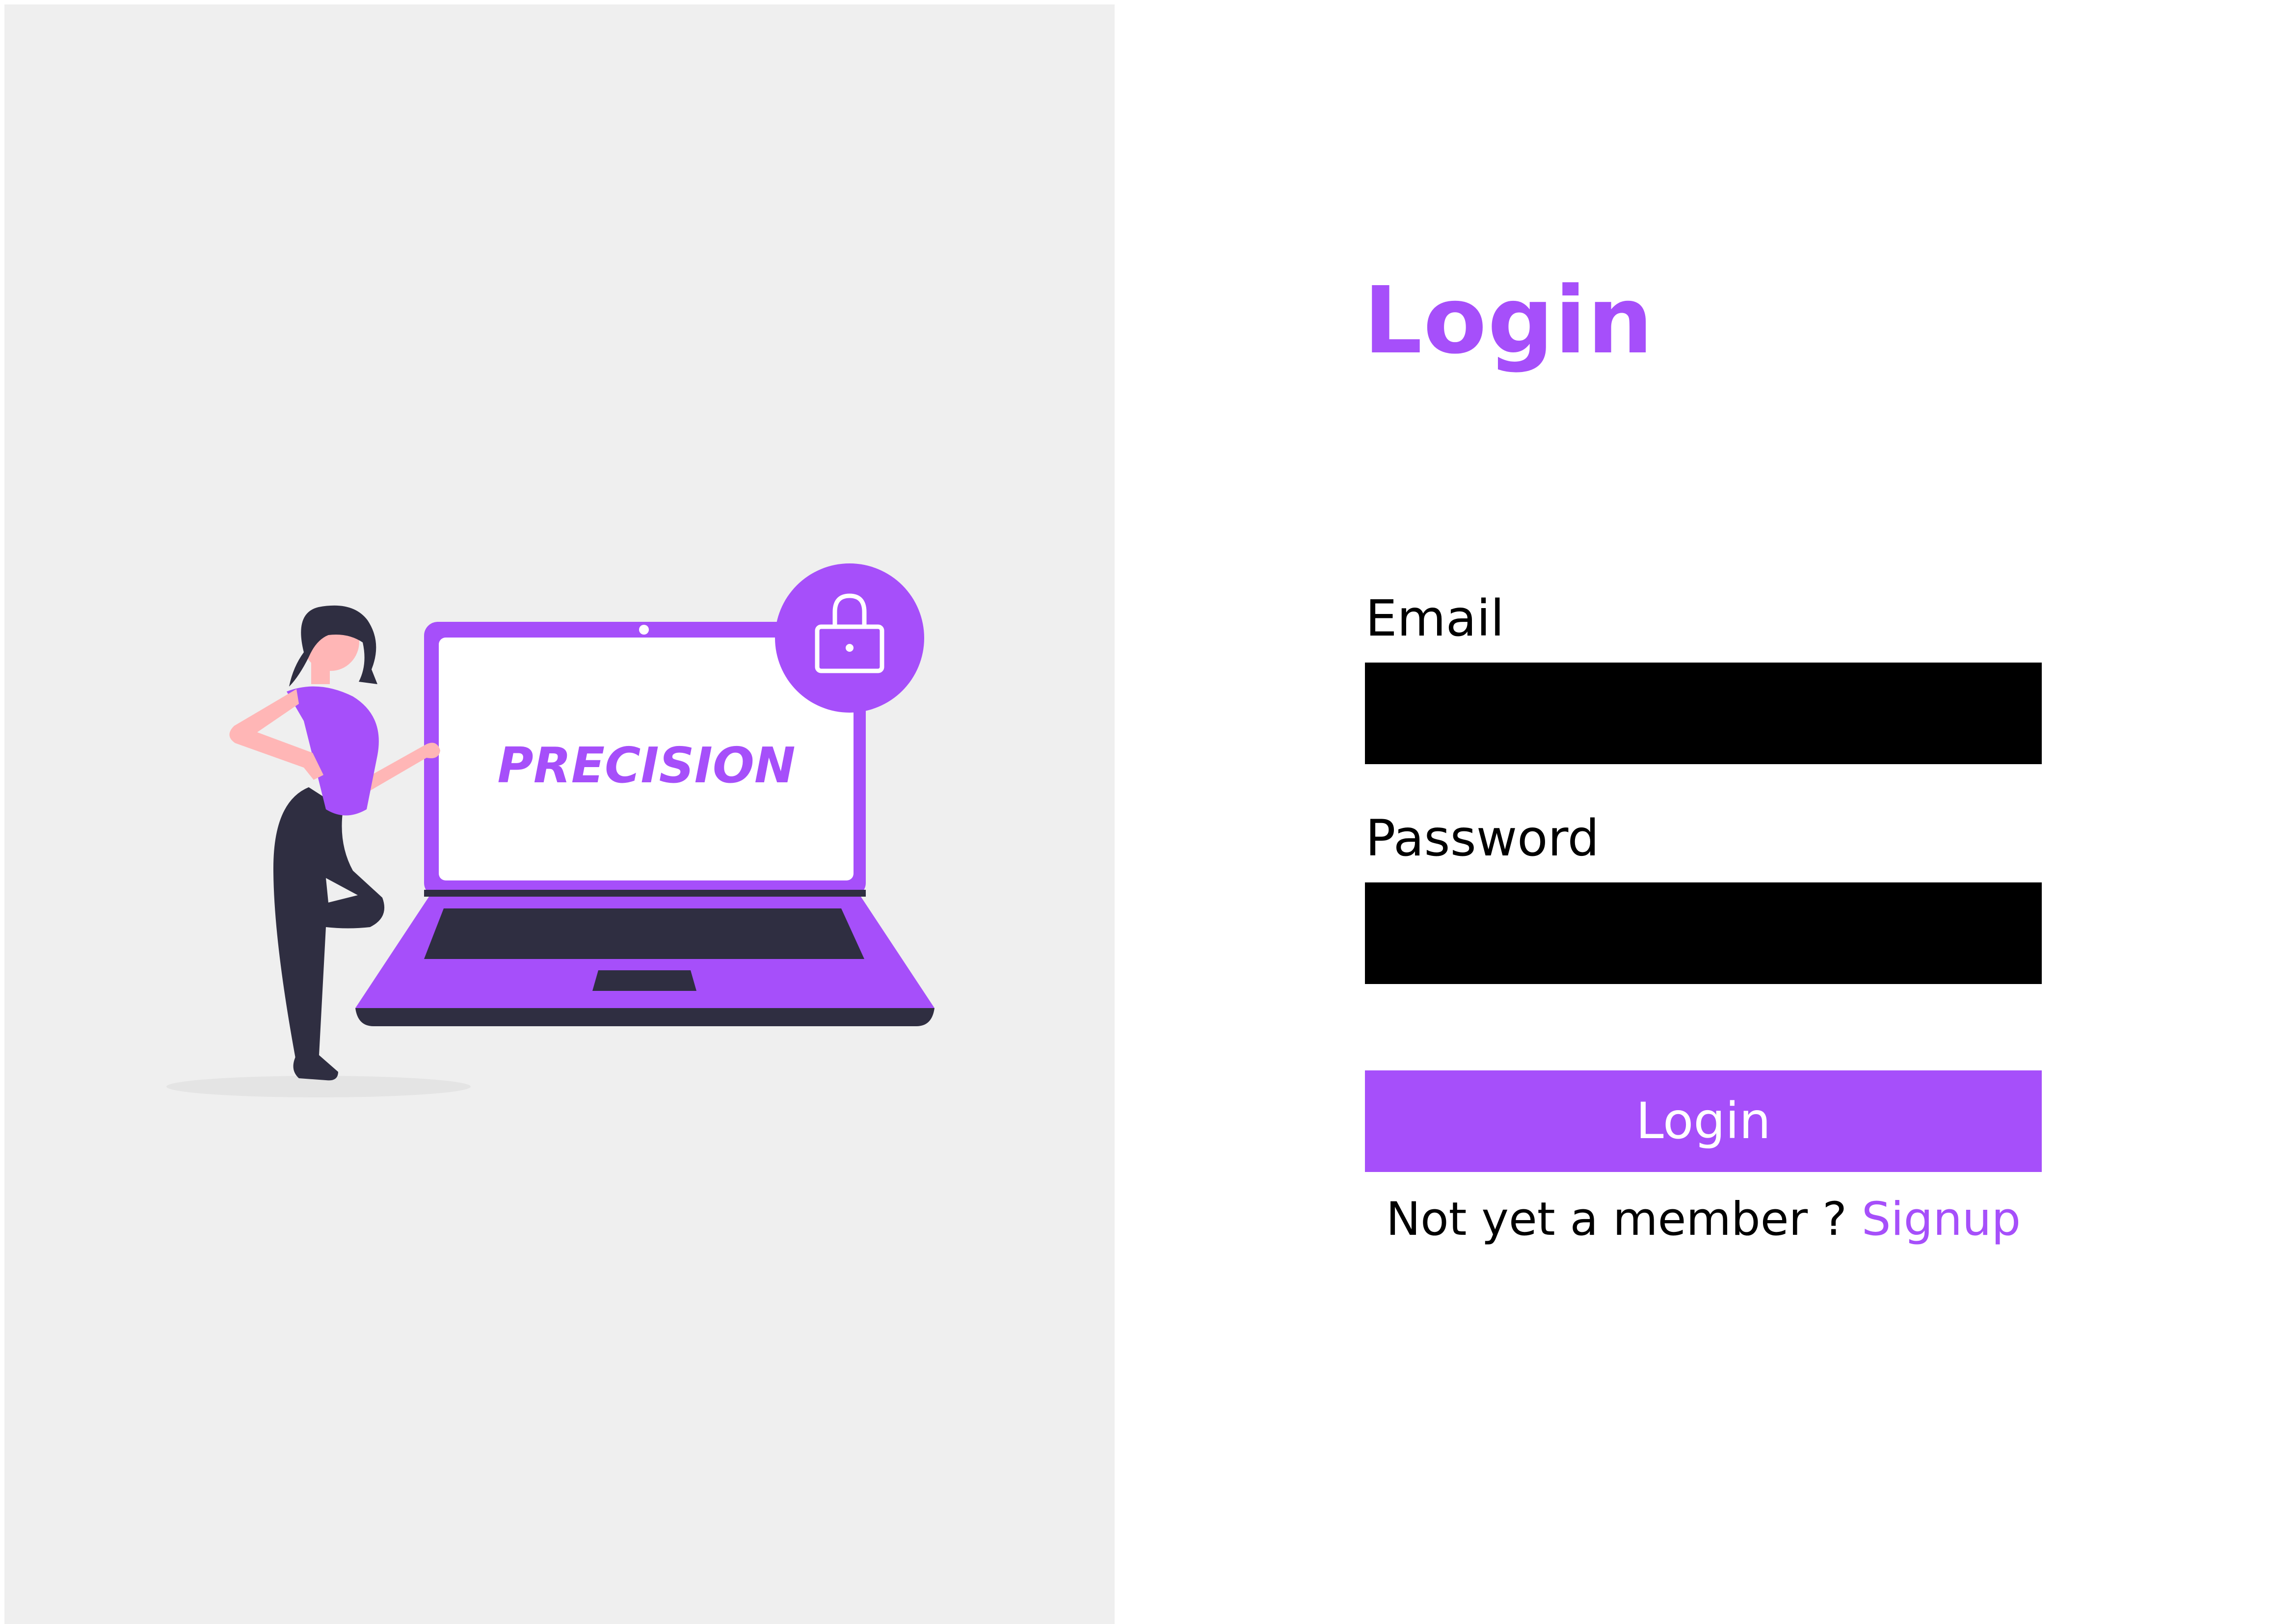 This screenshot has width=2296, height=1624. What do you see at coordinates (1703, 933) in the screenshot?
I see `password-field` at bounding box center [1703, 933].